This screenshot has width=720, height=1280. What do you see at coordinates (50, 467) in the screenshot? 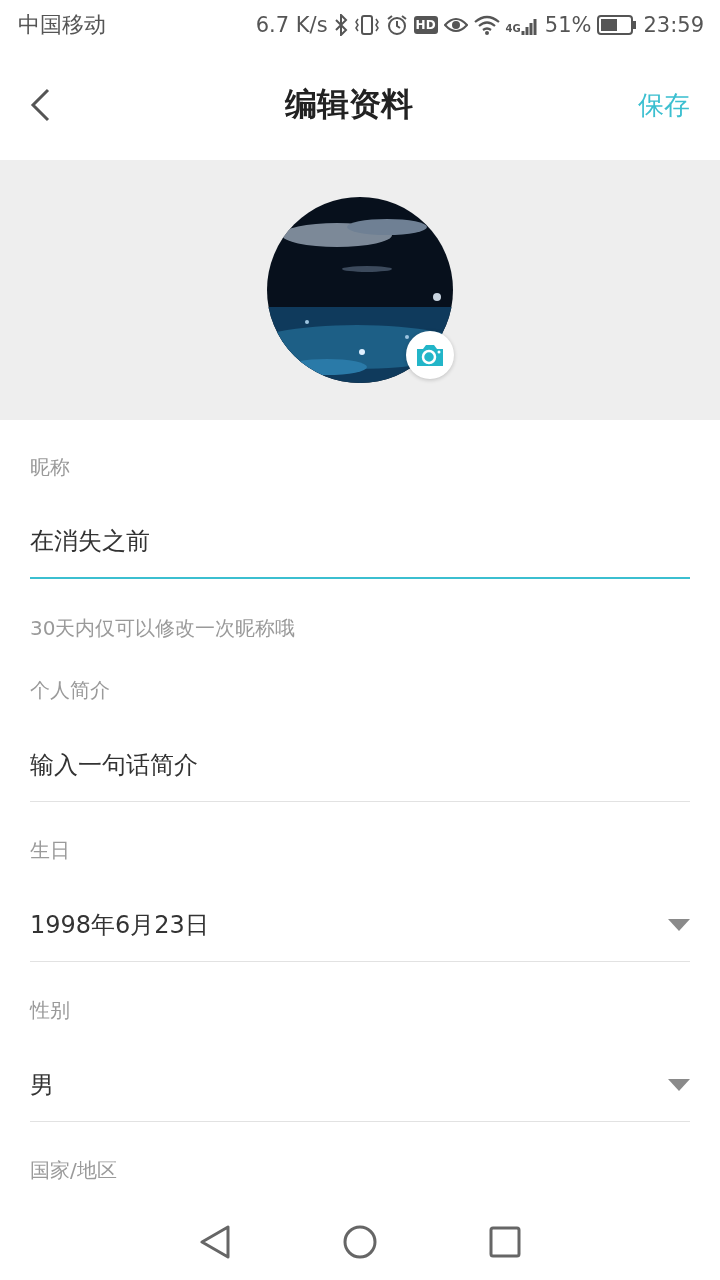
I see `field-label: 昵称` at bounding box center [50, 467].